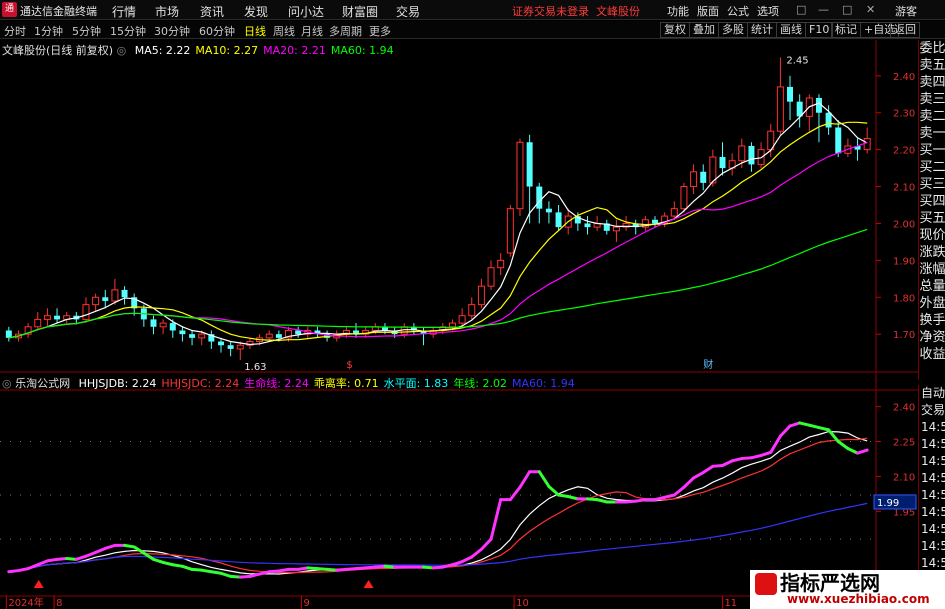  I want to click on quote-field-4: 卖二, so click(932, 116).